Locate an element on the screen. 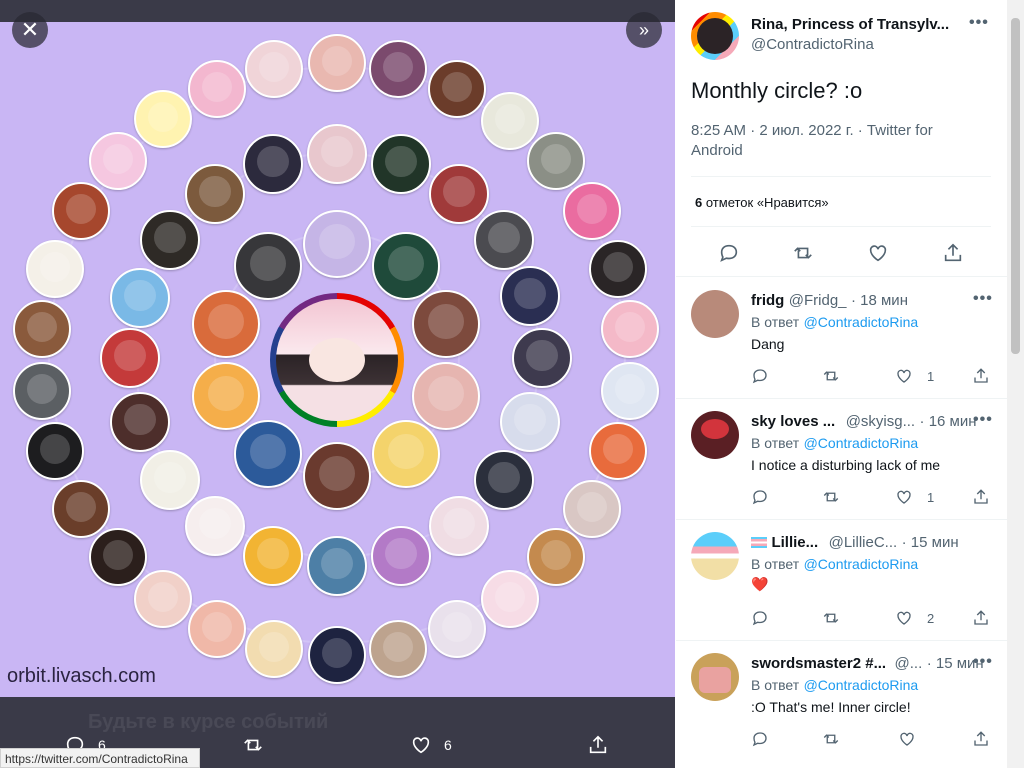  reply-like-count: 1 is located at coordinates (931, 376).